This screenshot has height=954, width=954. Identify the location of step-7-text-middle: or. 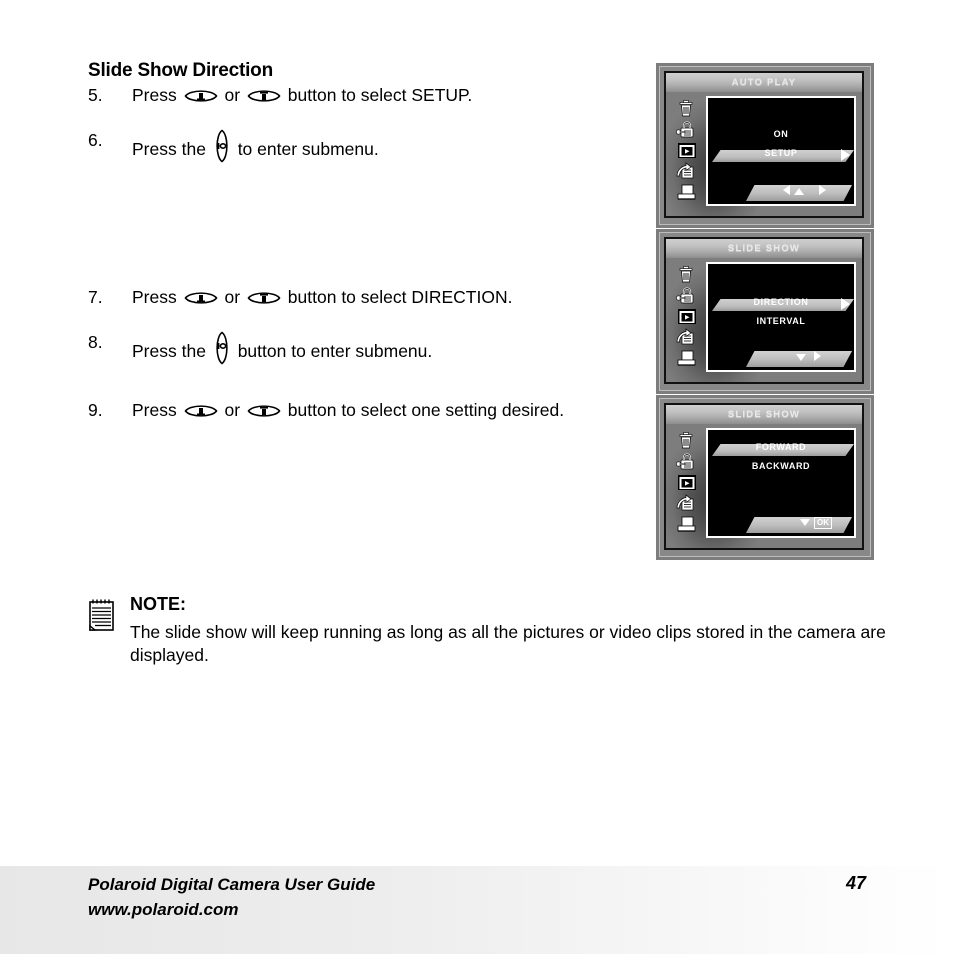
(232, 297).